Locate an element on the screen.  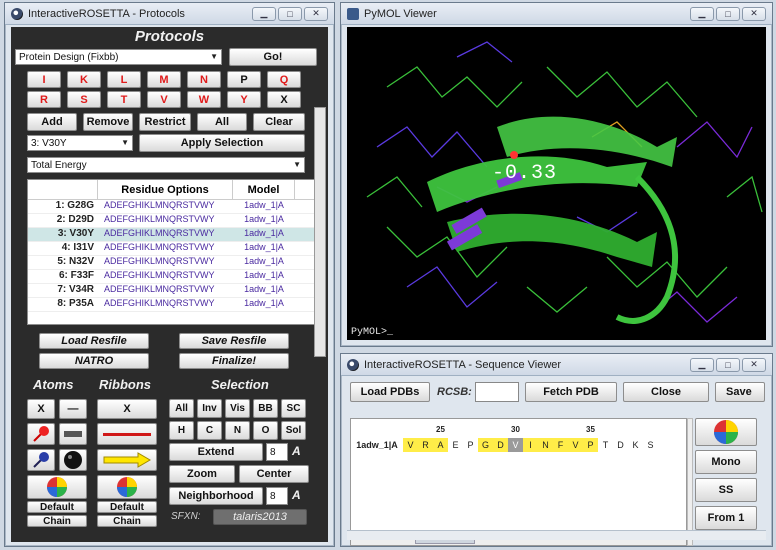
selection-button-o: O is located at coordinates (265, 430).